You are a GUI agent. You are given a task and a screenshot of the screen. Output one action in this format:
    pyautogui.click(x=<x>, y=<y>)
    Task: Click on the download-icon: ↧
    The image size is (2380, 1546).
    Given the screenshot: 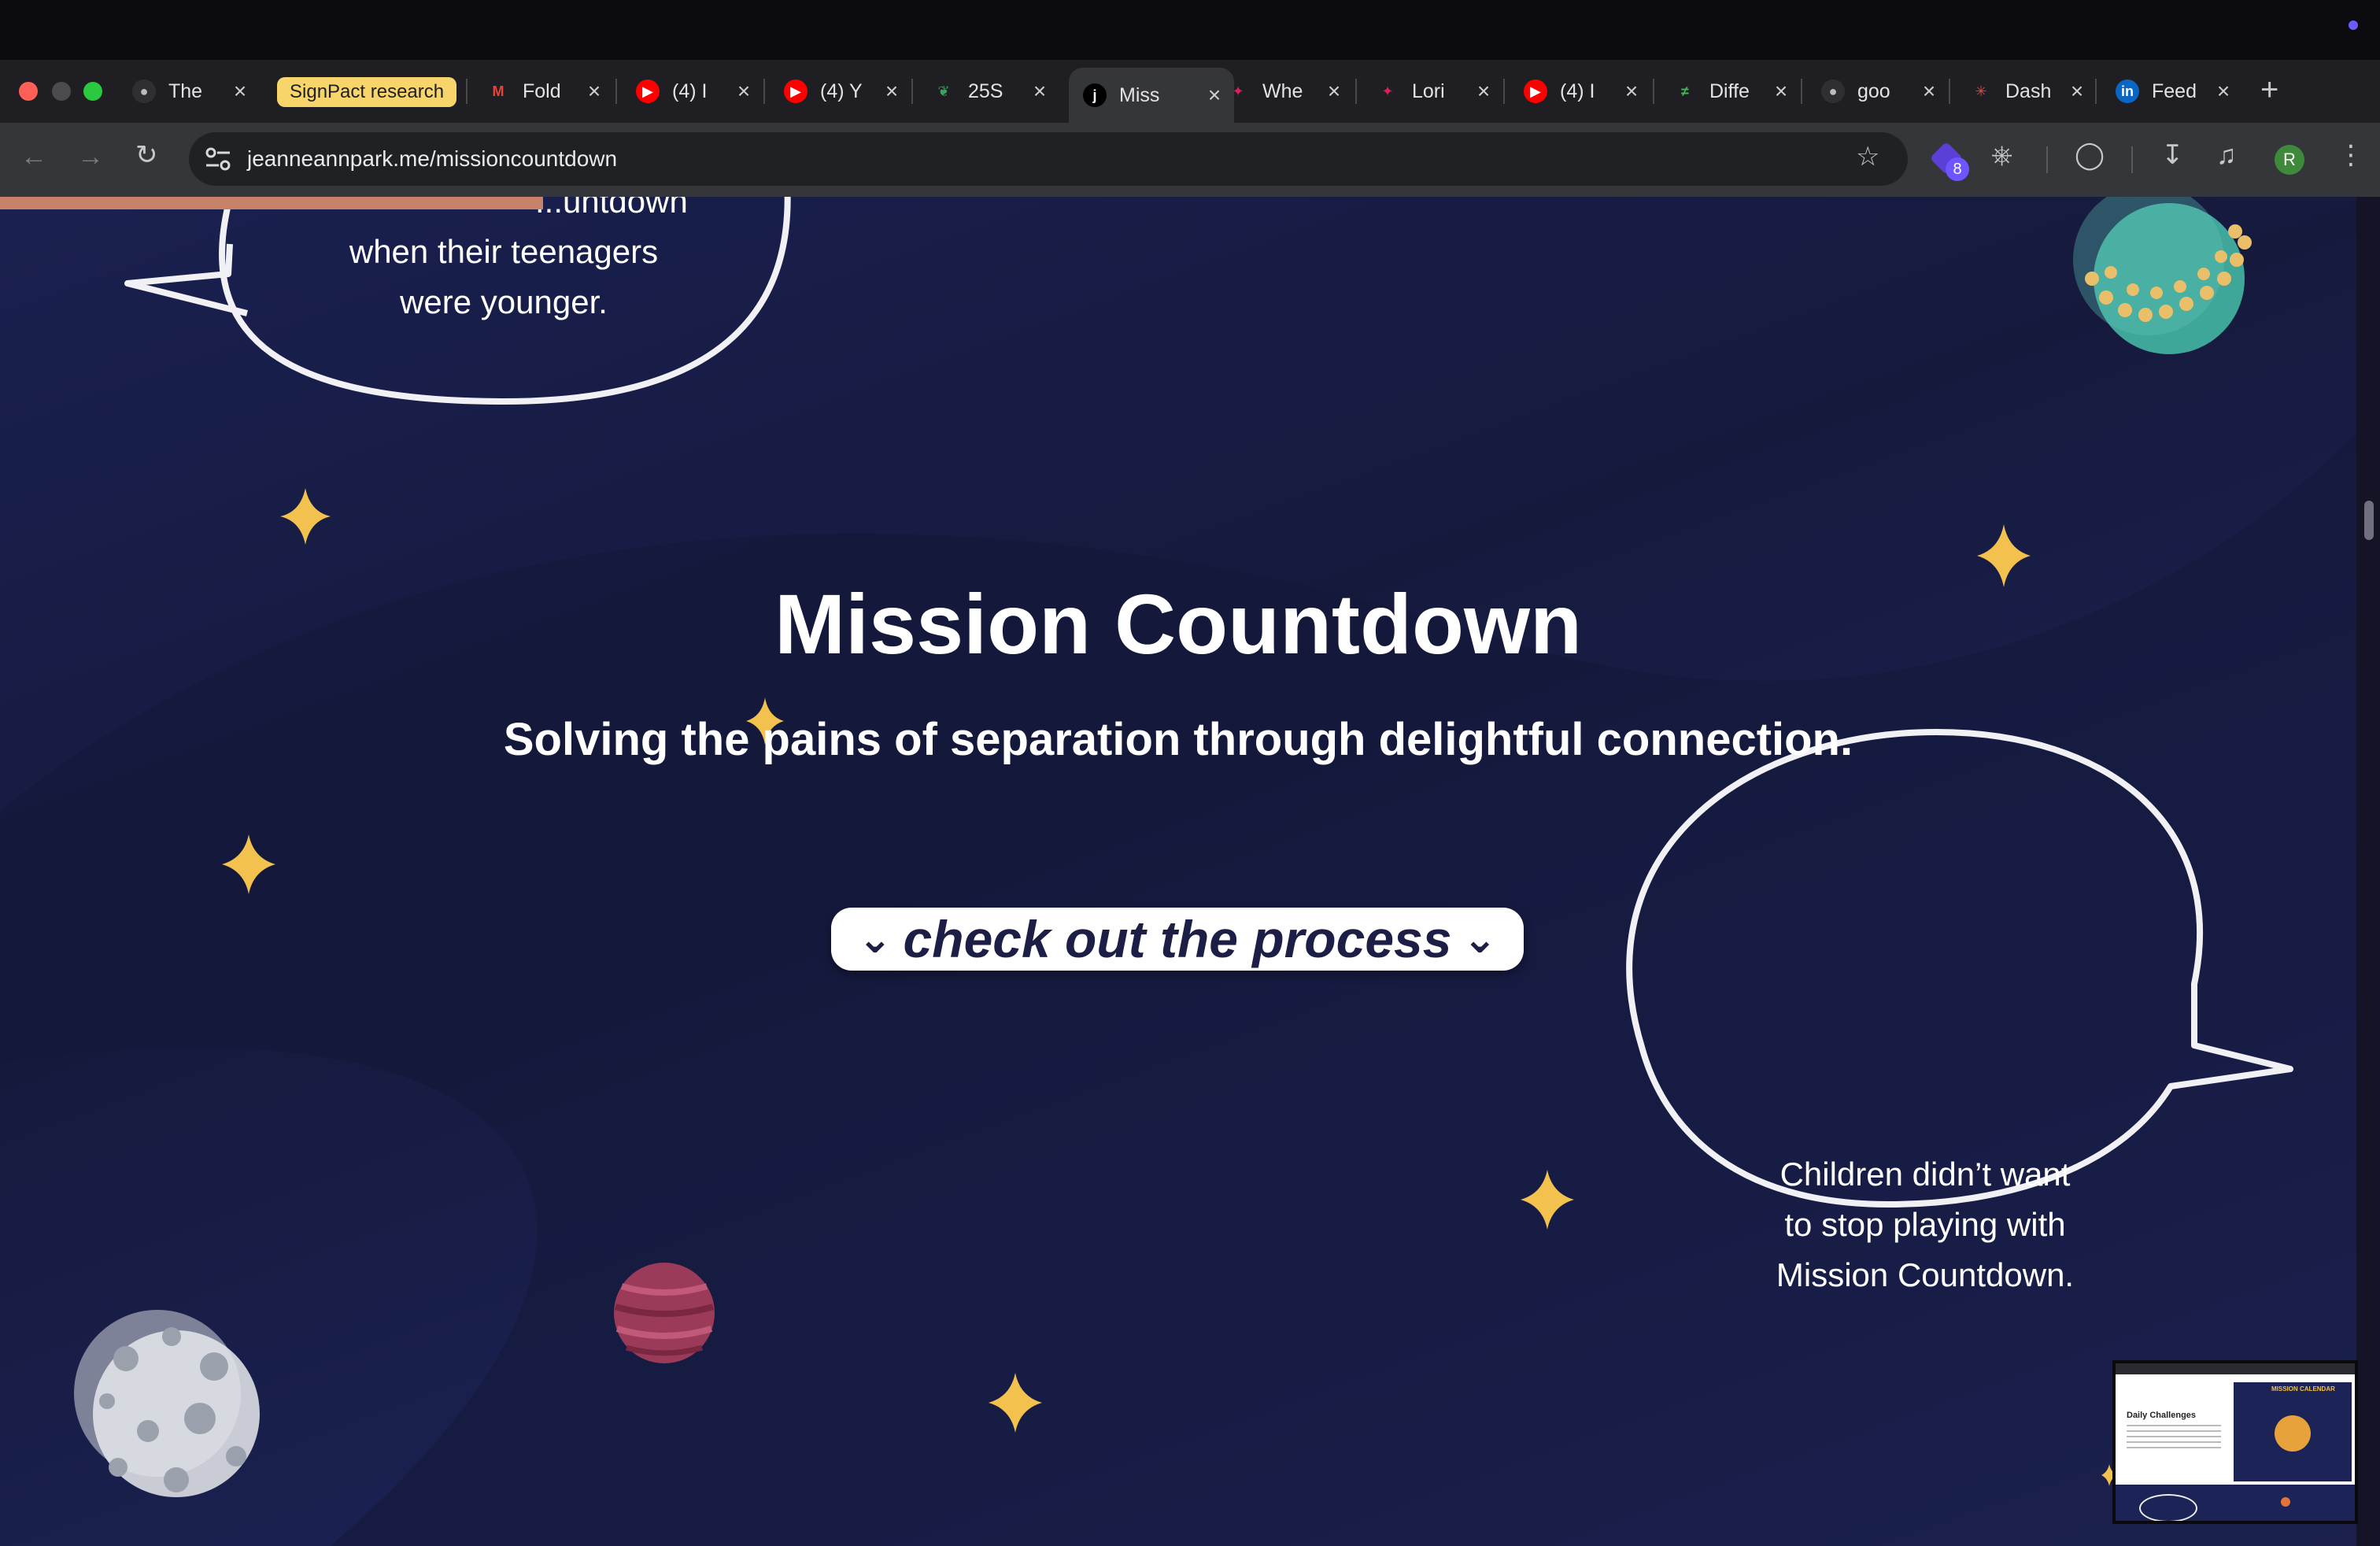 What is the action you would take?
    pyautogui.click(x=2172, y=155)
    